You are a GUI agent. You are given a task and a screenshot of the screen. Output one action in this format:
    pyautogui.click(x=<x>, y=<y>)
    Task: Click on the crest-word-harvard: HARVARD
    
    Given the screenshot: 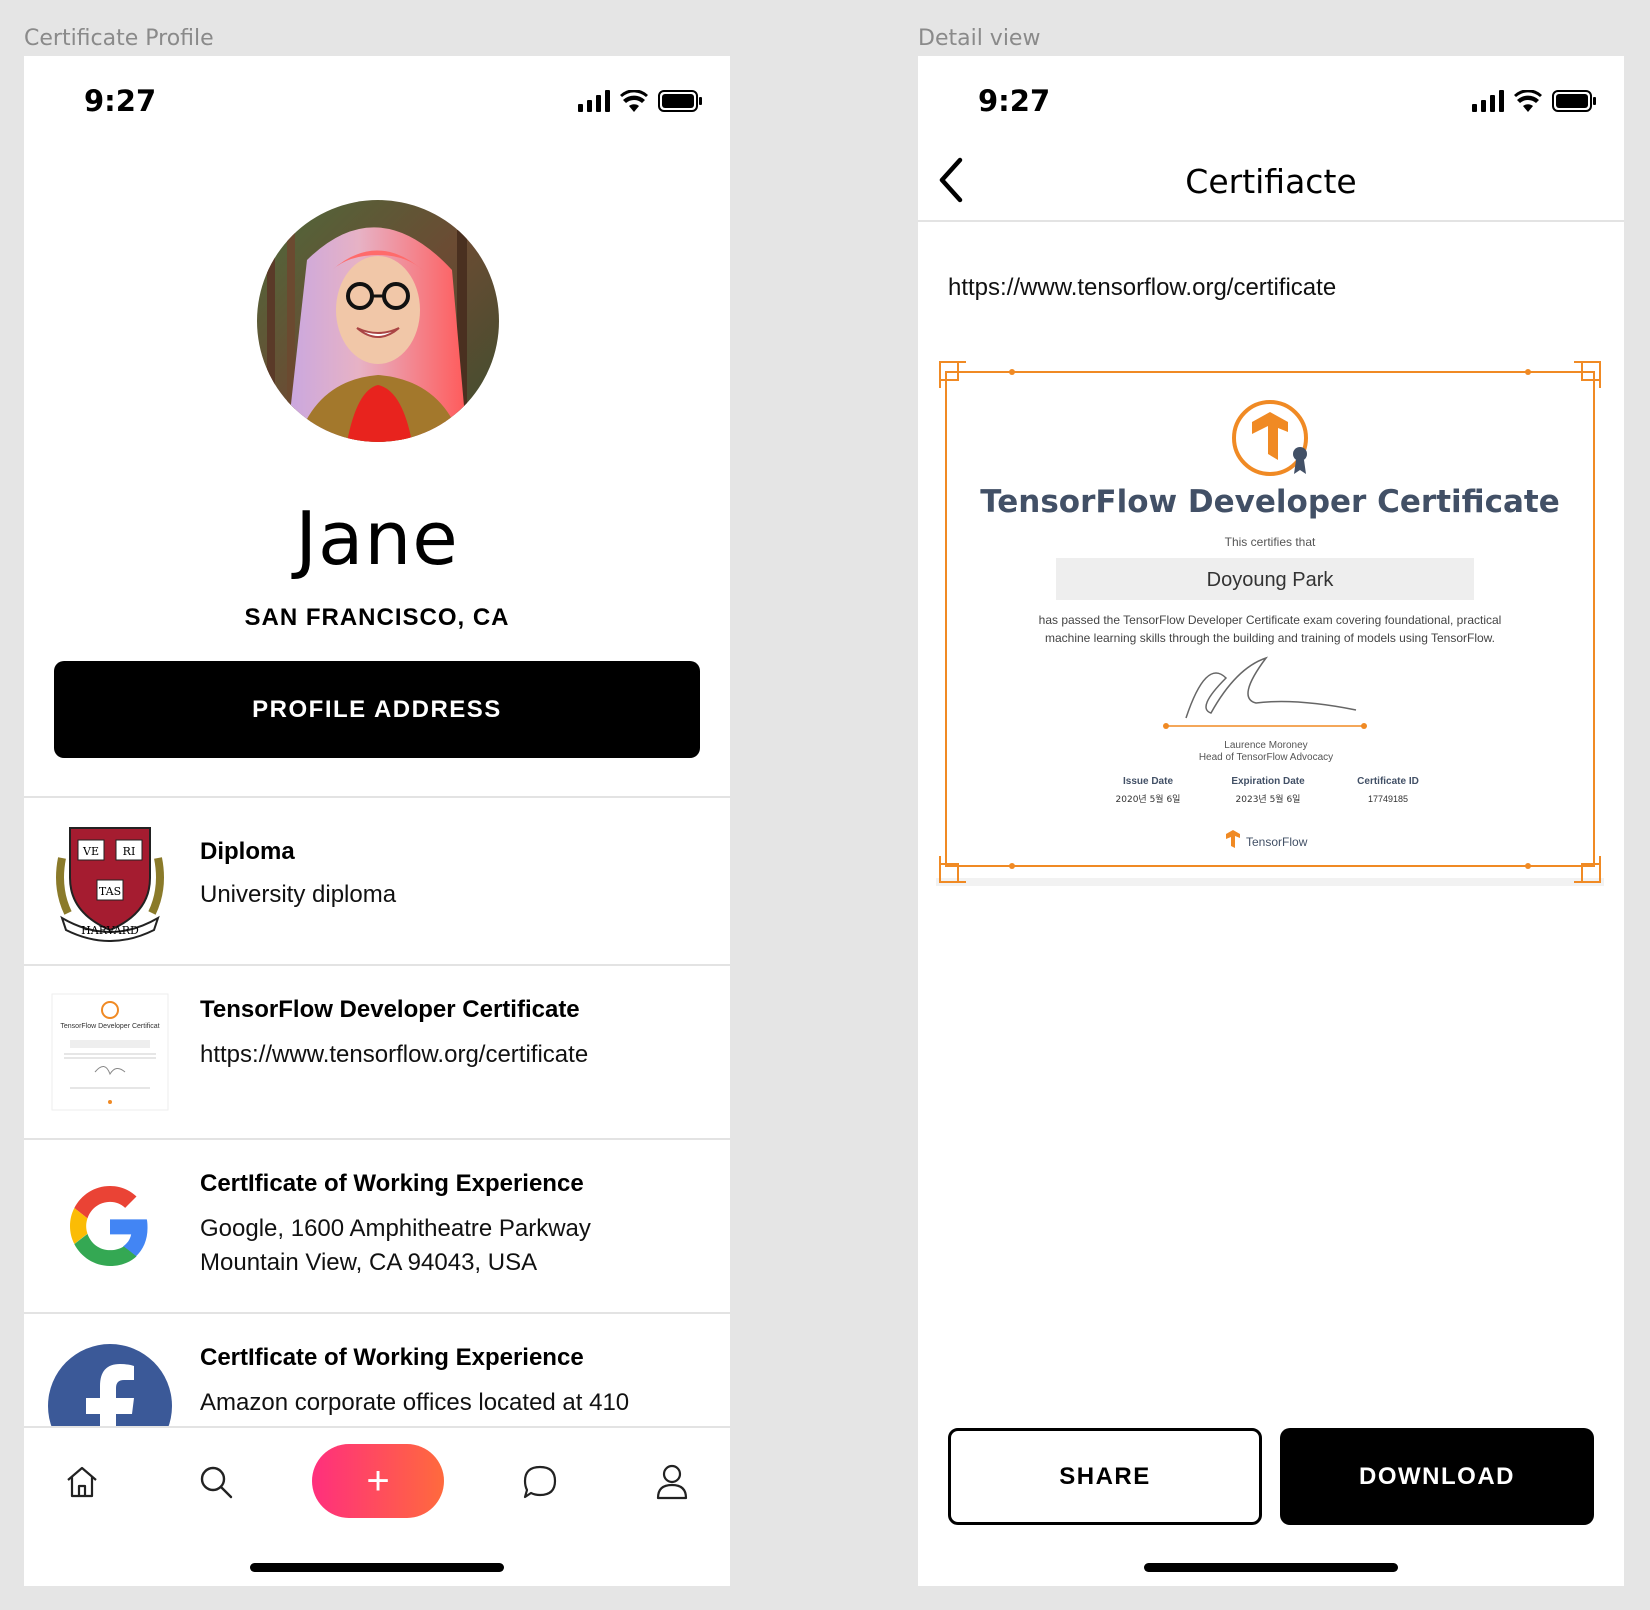 What is the action you would take?
    pyautogui.click(x=110, y=930)
    